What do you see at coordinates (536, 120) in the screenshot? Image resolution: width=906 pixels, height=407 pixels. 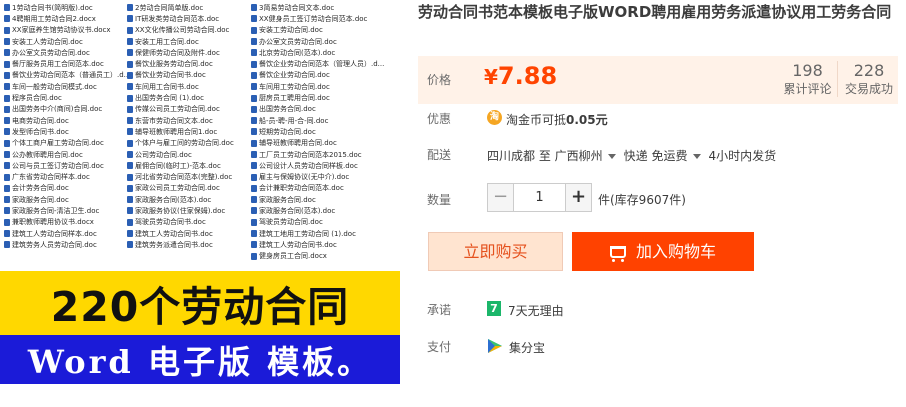 I see `coin-text-prefix: 淘金币可抵` at bounding box center [536, 120].